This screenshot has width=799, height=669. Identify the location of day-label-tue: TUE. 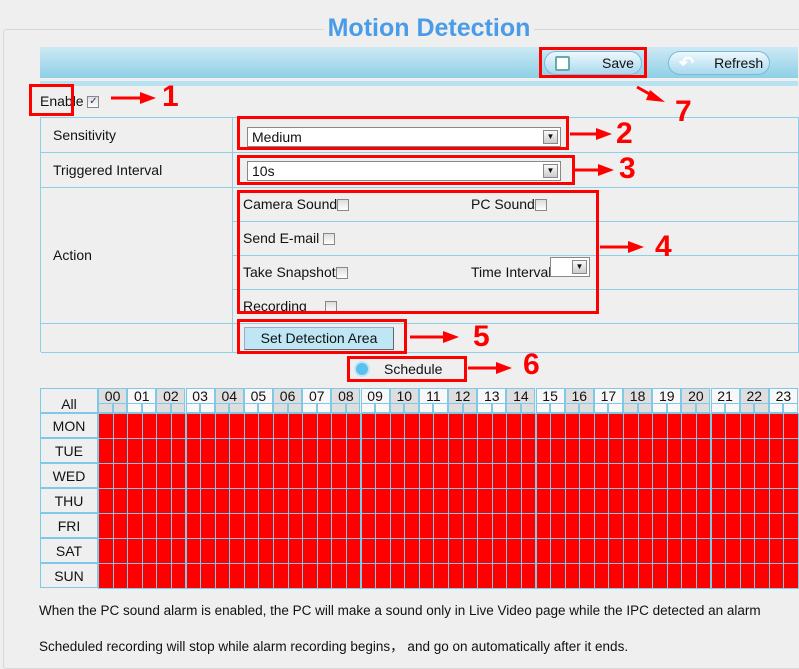
(69, 450).